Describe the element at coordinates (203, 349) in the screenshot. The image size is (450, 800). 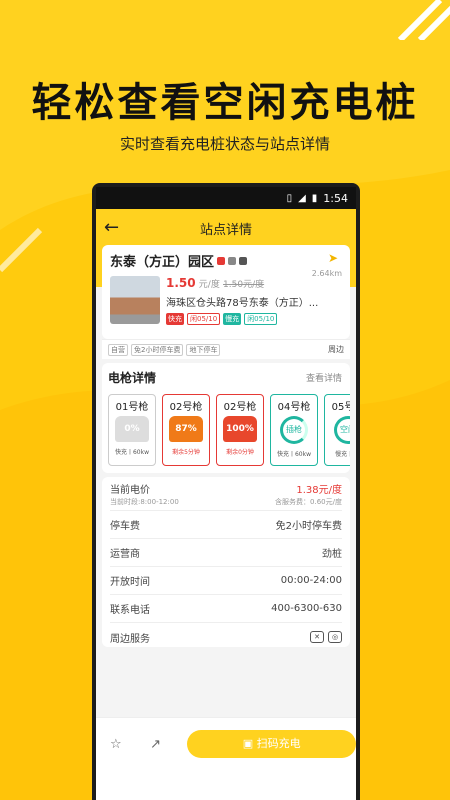
I see `feature-tag: 地下停车` at that location.